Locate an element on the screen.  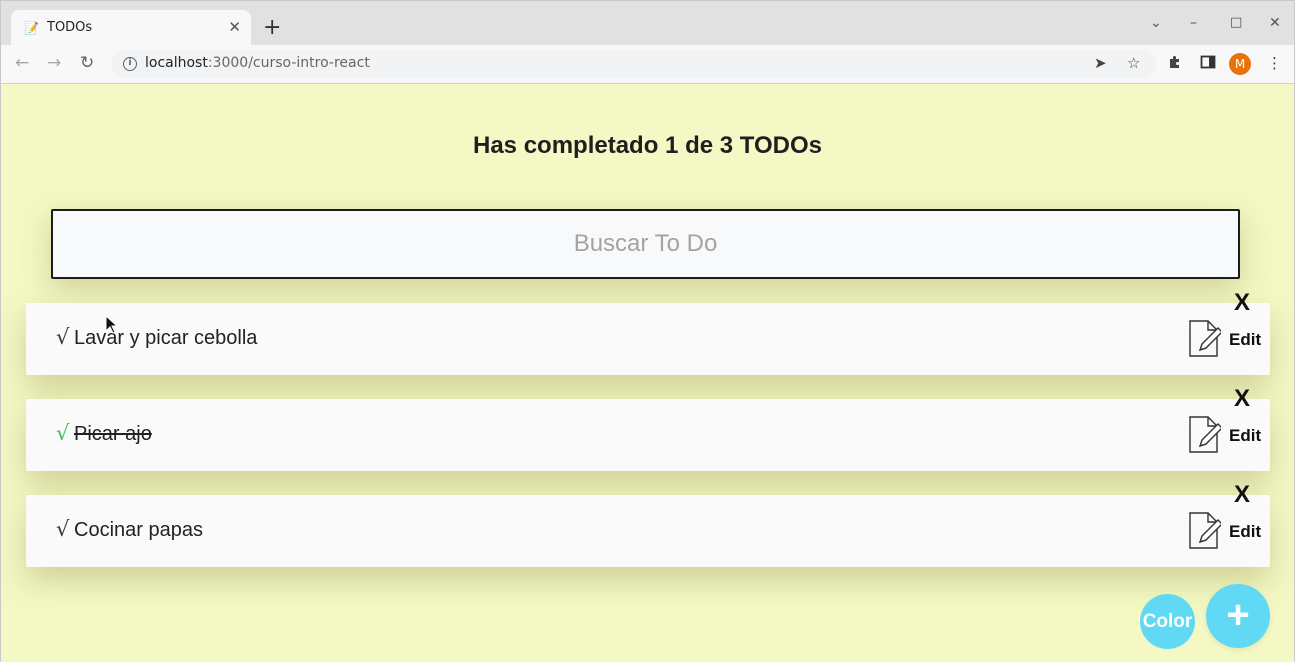
tab-close-icon: ✕ is located at coordinates (234, 27).